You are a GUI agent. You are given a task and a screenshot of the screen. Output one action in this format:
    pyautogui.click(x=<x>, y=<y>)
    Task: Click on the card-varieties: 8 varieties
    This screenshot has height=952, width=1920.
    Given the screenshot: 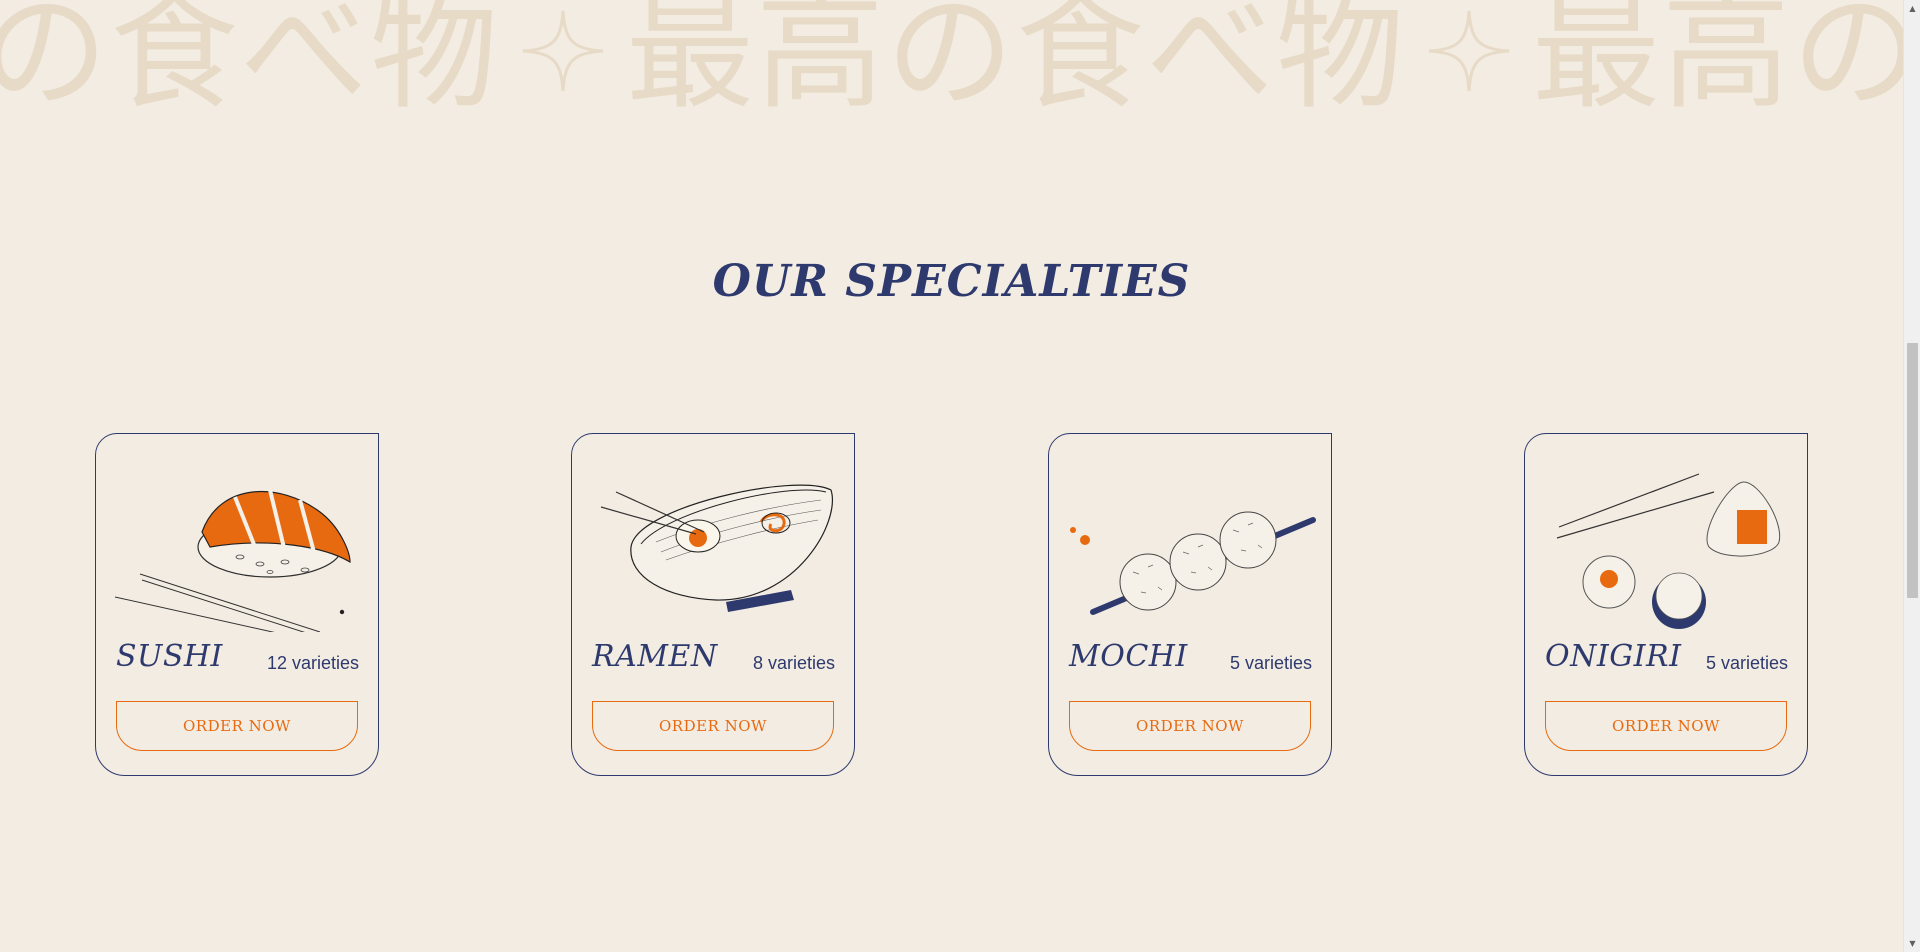 What is the action you would take?
    pyautogui.click(x=793, y=663)
    